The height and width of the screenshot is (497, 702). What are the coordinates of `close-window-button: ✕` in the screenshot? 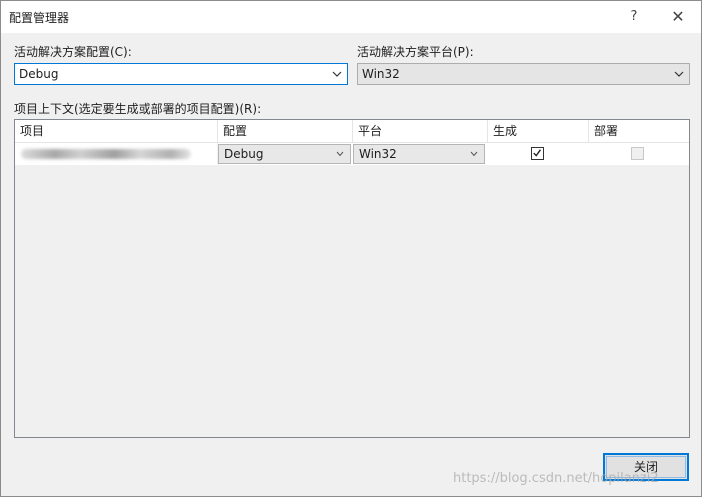 It's located at (678, 17).